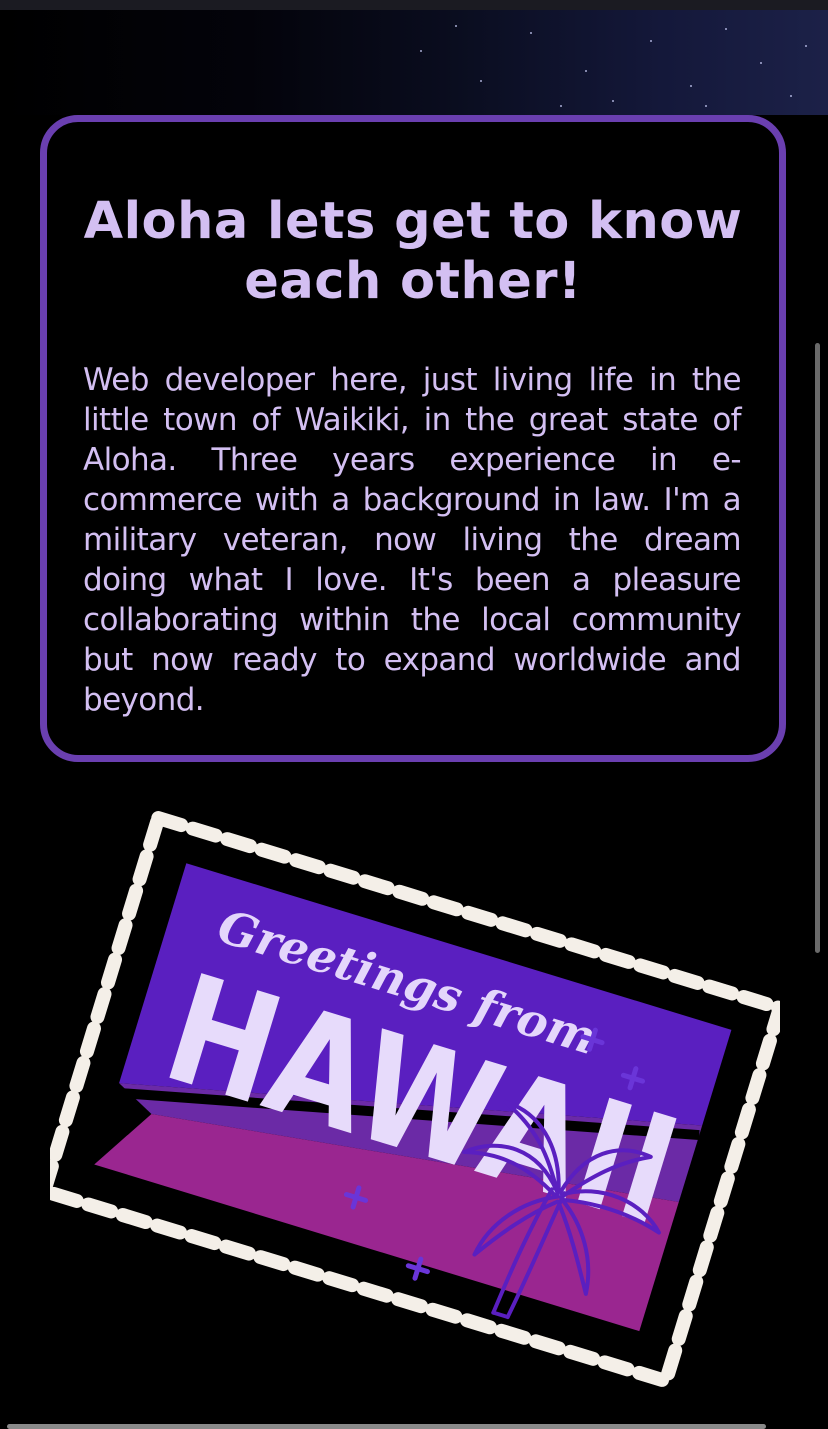 The width and height of the screenshot is (828, 1429). What do you see at coordinates (414, 62) in the screenshot?
I see `starfield-banner` at bounding box center [414, 62].